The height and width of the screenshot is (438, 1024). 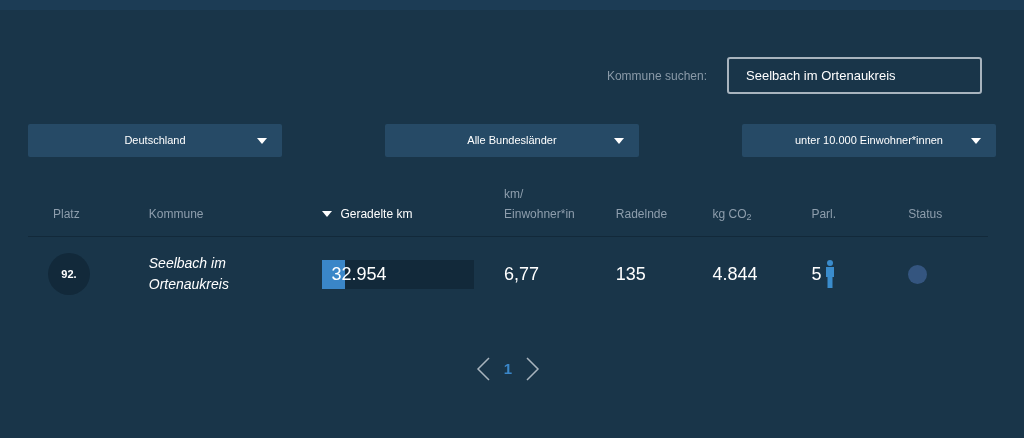 I want to click on search-label: Kommune suchen:, so click(x=656, y=76).